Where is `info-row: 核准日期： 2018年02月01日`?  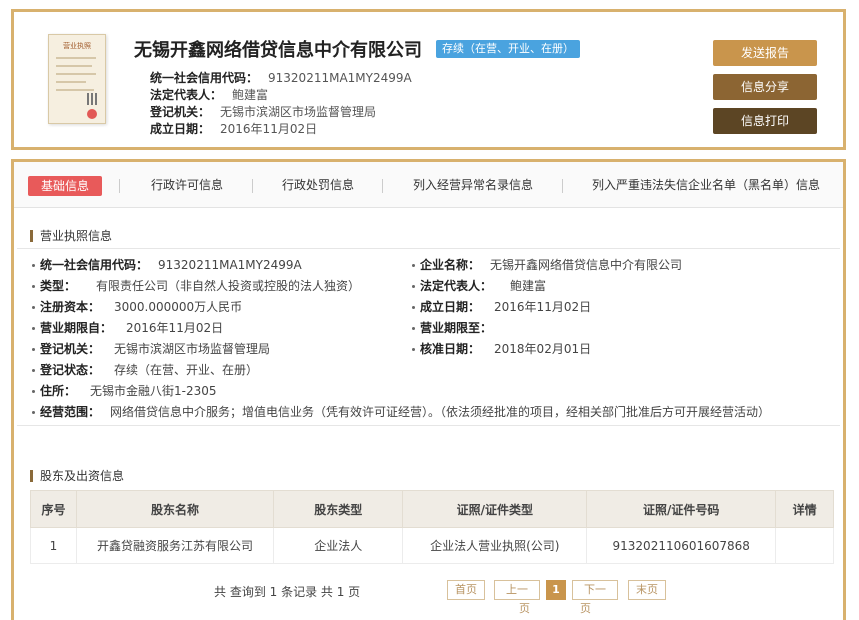 info-row: 核准日期： 2018年02月01日 is located at coordinates (501, 348).